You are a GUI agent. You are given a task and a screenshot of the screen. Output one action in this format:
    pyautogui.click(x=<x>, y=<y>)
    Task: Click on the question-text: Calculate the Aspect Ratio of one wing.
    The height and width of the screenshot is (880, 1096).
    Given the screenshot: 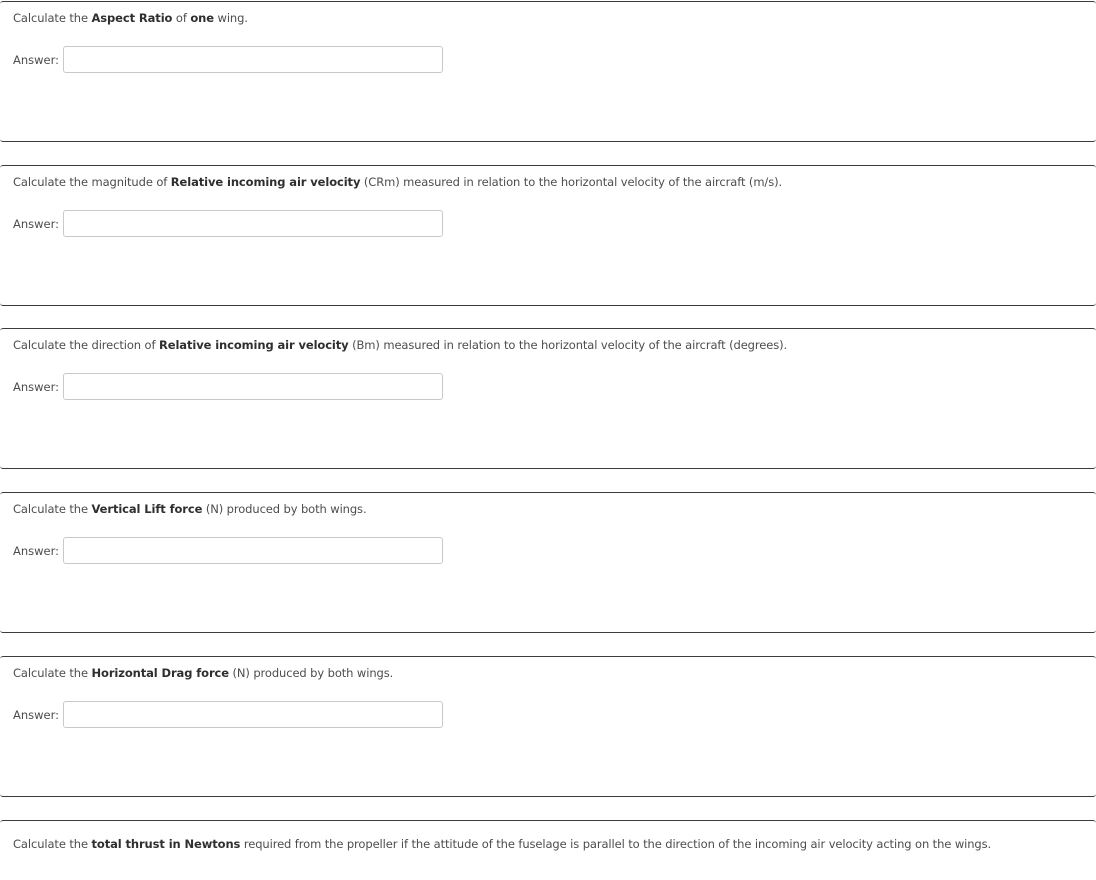 What is the action you would take?
    pyautogui.click(x=130, y=18)
    